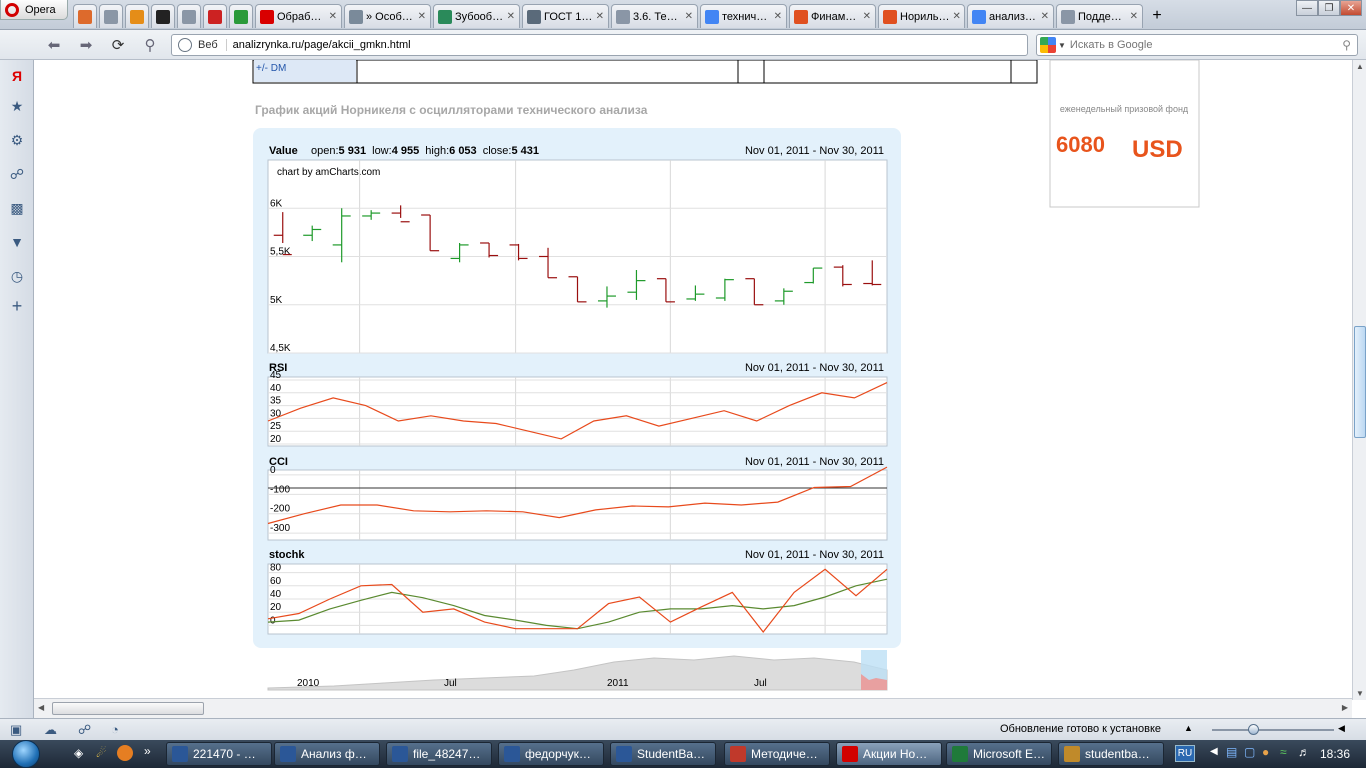 This screenshot has height=768, width=1366. What do you see at coordinates (137, 16) in the screenshot?
I see `tab-grid` at bounding box center [137, 16].